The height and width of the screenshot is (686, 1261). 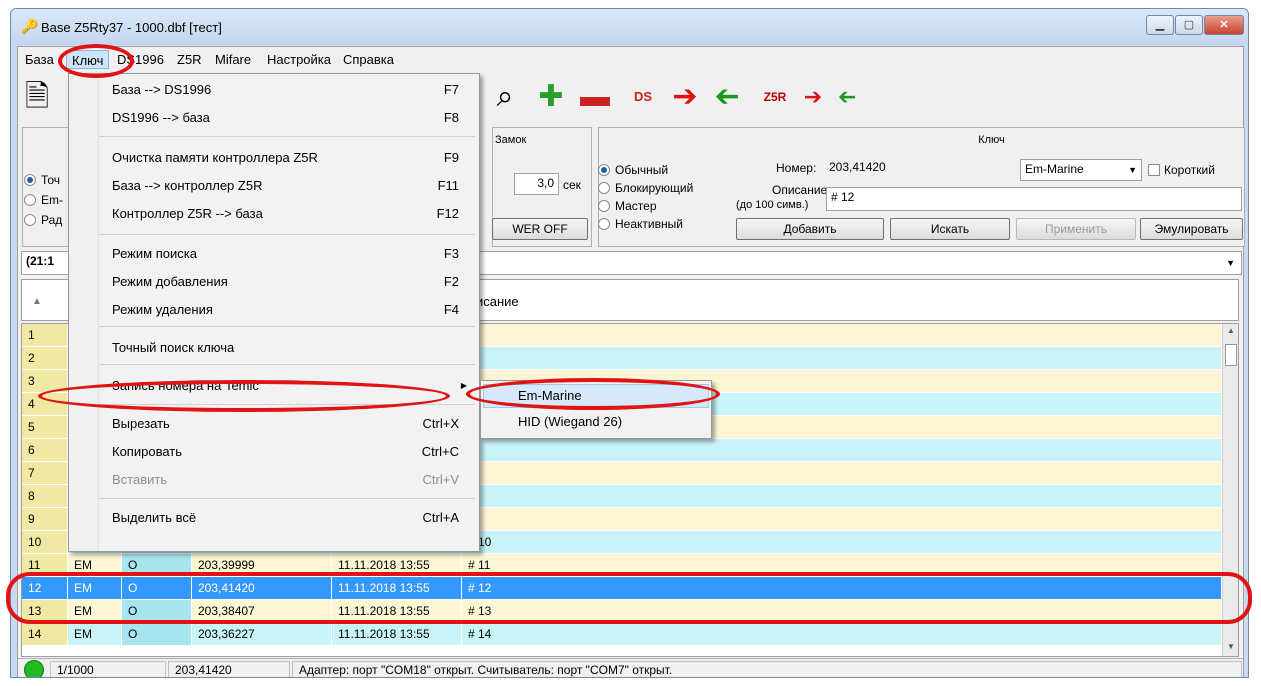 What do you see at coordinates (448, 185) in the screenshot?
I see `menu-item-shortcut: F11` at bounding box center [448, 185].